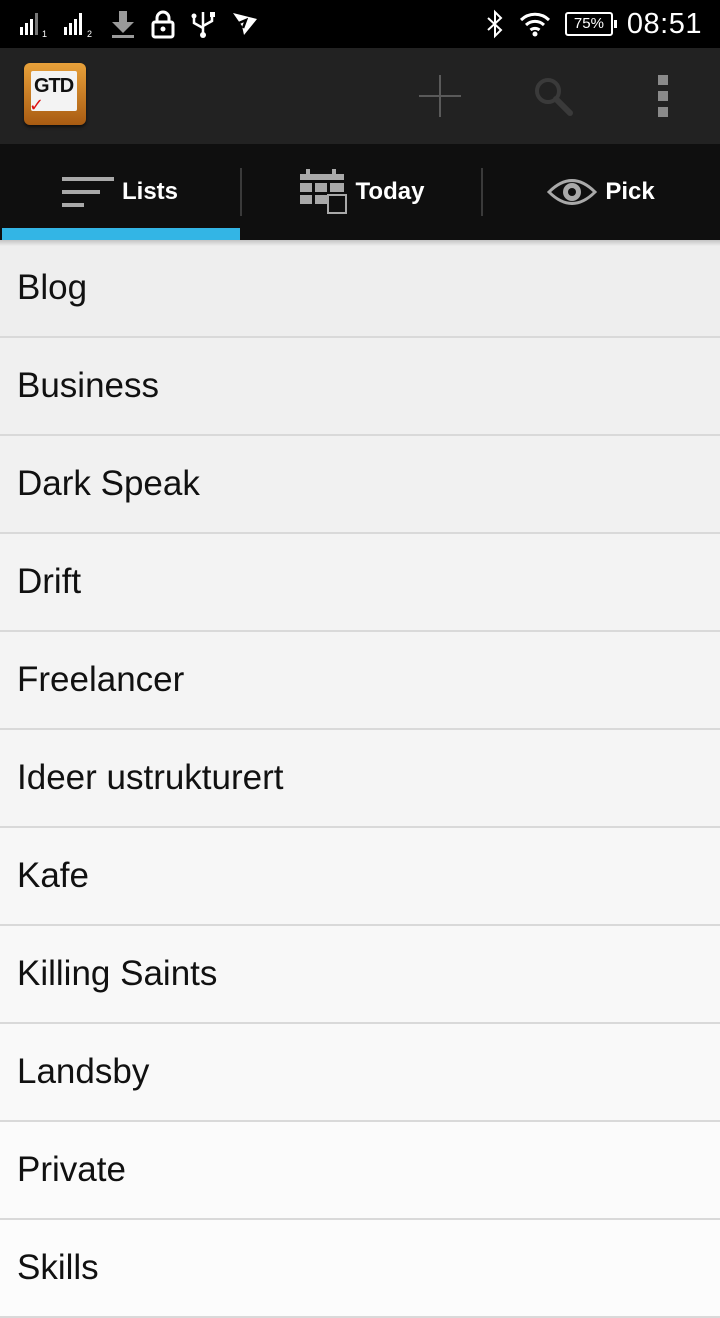 Image resolution: width=720 pixels, height=1318 pixels. What do you see at coordinates (80, 24) in the screenshot?
I see `signal-2-icon: 2` at bounding box center [80, 24].